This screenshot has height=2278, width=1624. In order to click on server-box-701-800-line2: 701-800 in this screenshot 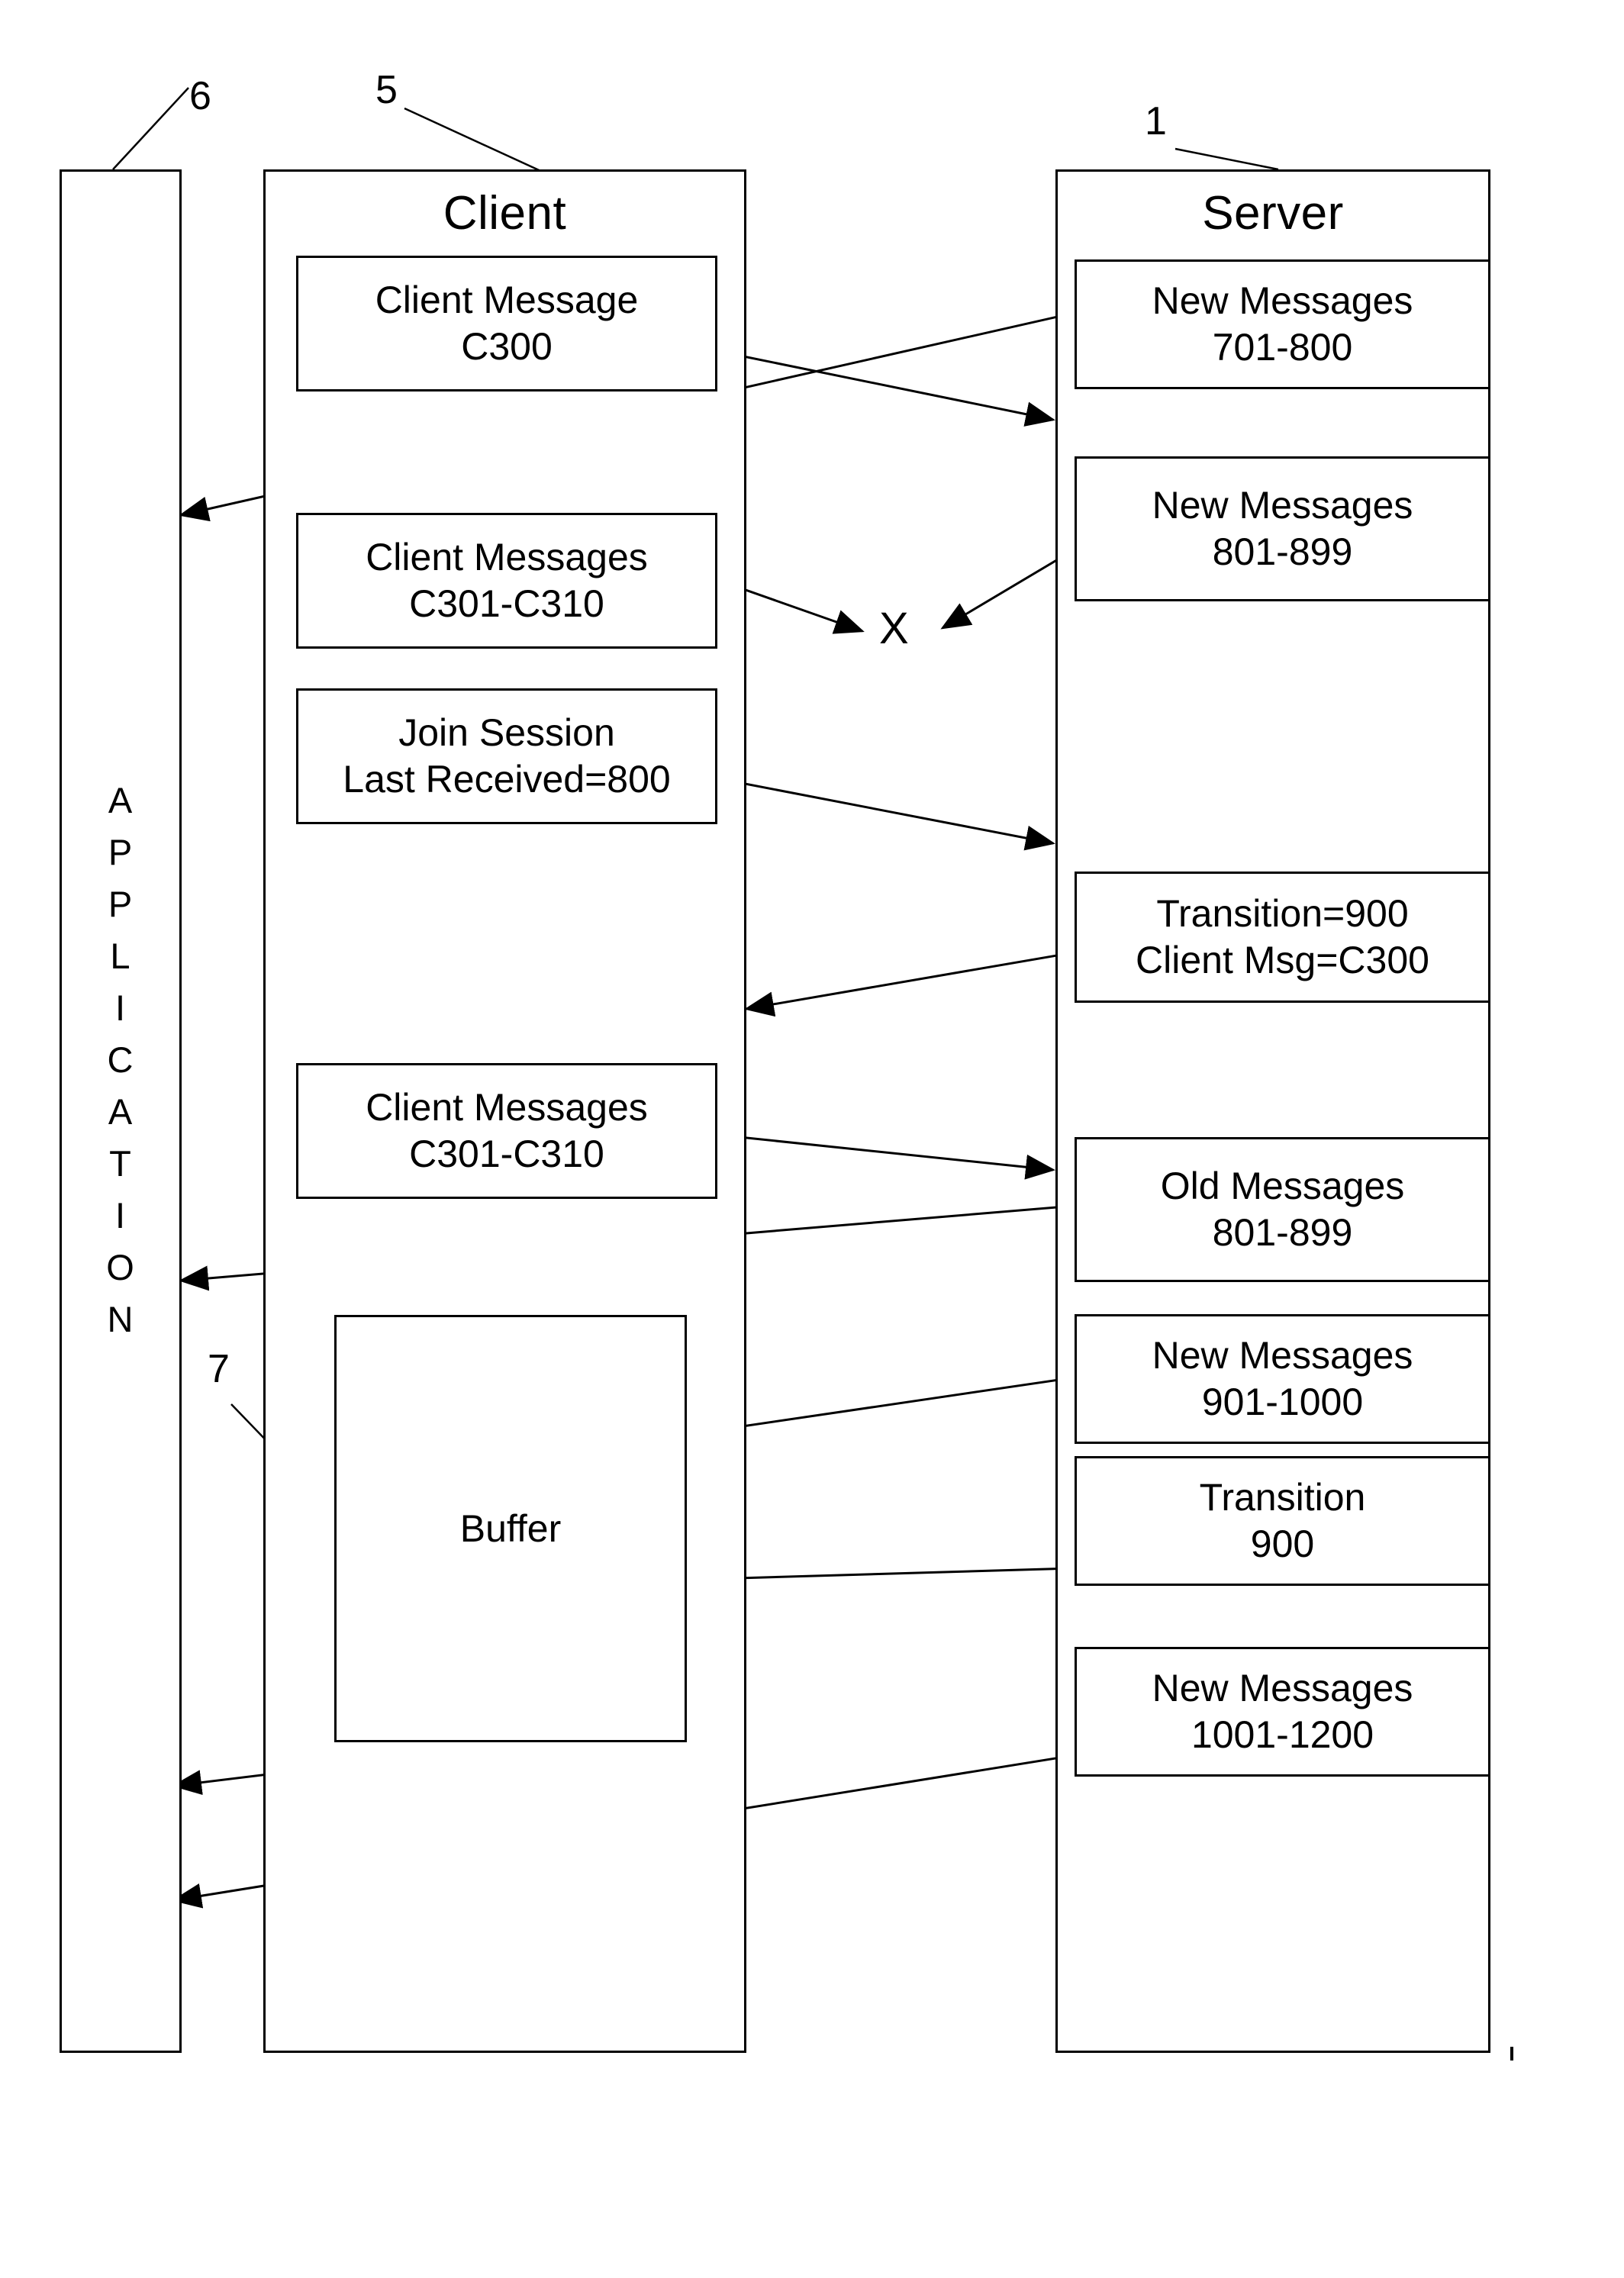, I will do `click(1282, 347)`.